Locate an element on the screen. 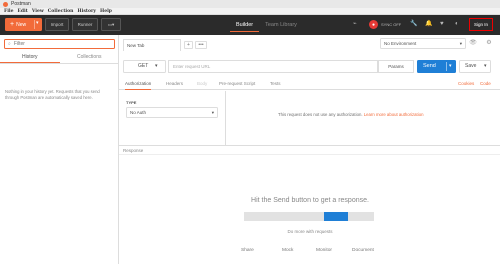 This screenshot has width=500, height=264. illustration-highlight is located at coordinates (336, 216).